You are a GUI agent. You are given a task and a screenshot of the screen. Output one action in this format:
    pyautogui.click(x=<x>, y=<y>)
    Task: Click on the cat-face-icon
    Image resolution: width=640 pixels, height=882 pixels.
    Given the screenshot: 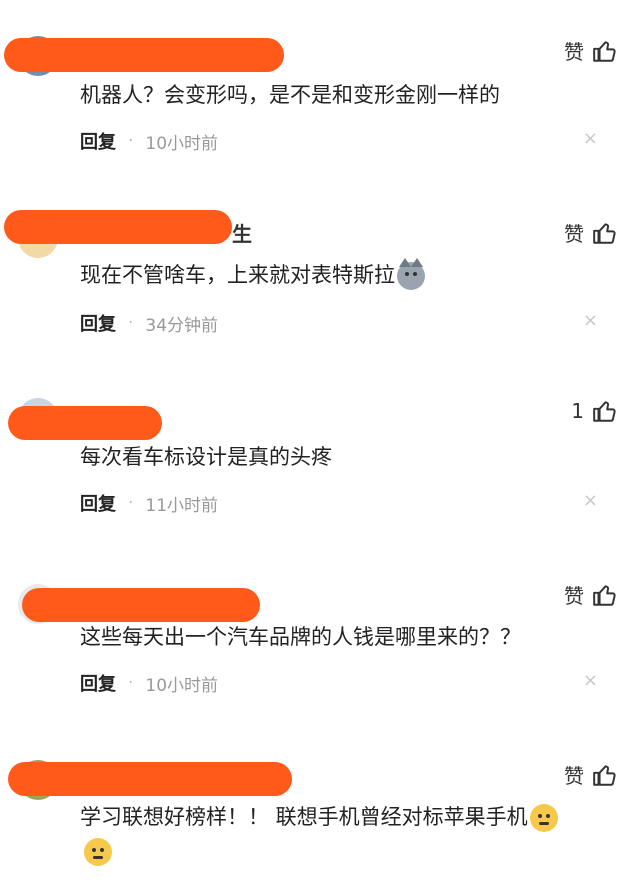 What is the action you would take?
    pyautogui.click(x=411, y=274)
    